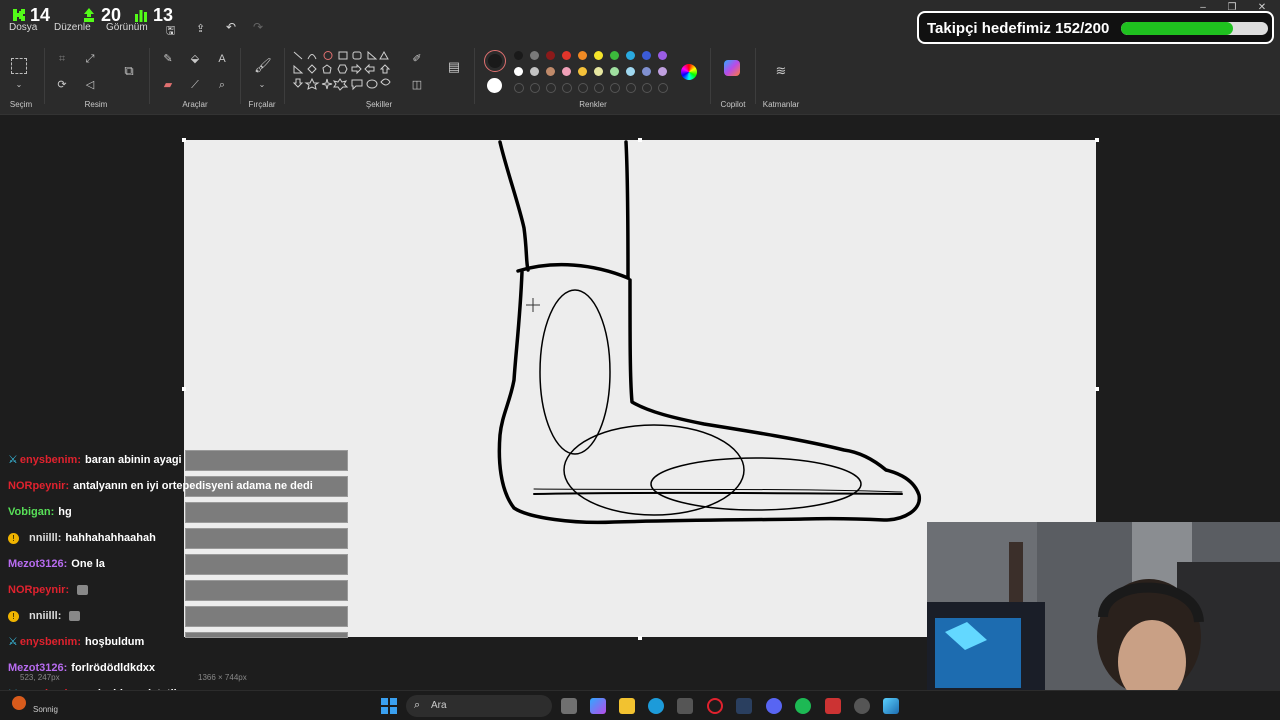 The height and width of the screenshot is (720, 1280). I want to click on undo-icon: ↶, so click(231, 27).